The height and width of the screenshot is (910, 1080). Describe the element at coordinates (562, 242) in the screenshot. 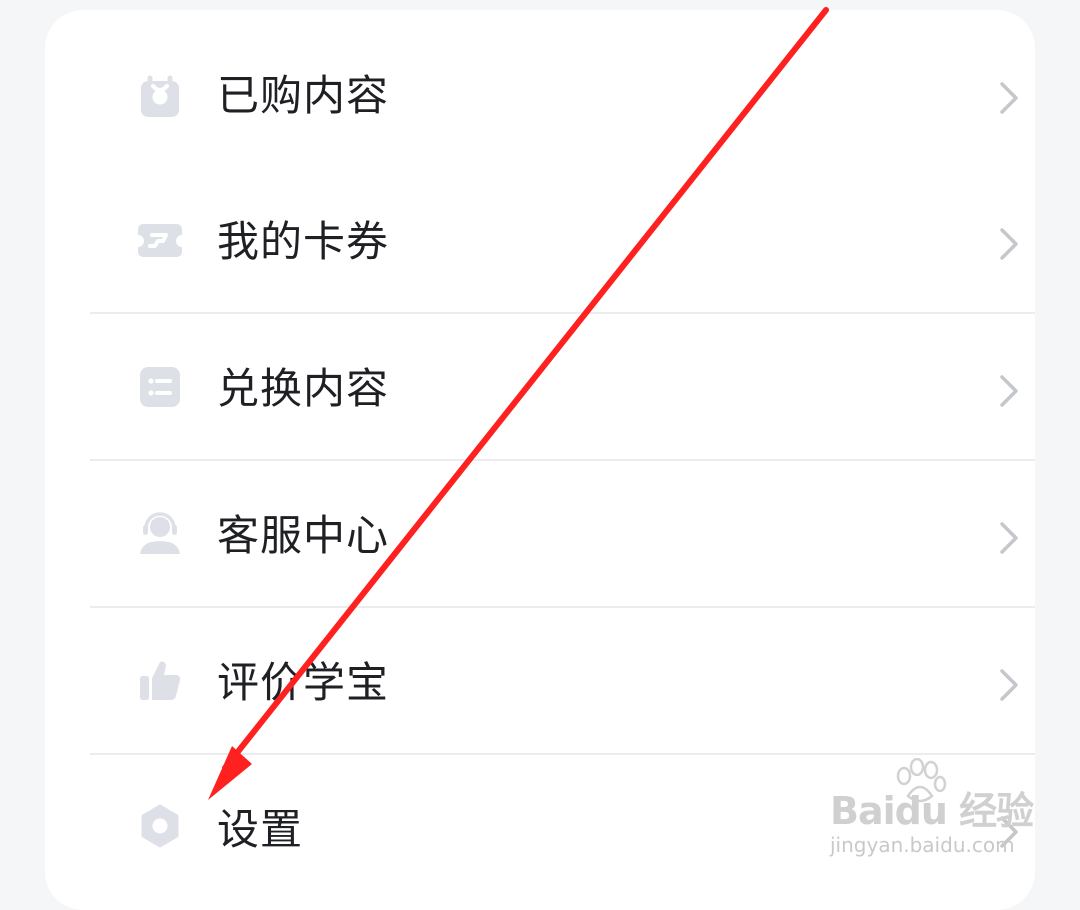

I see `menu-item-coupons: 我的卡券` at that location.